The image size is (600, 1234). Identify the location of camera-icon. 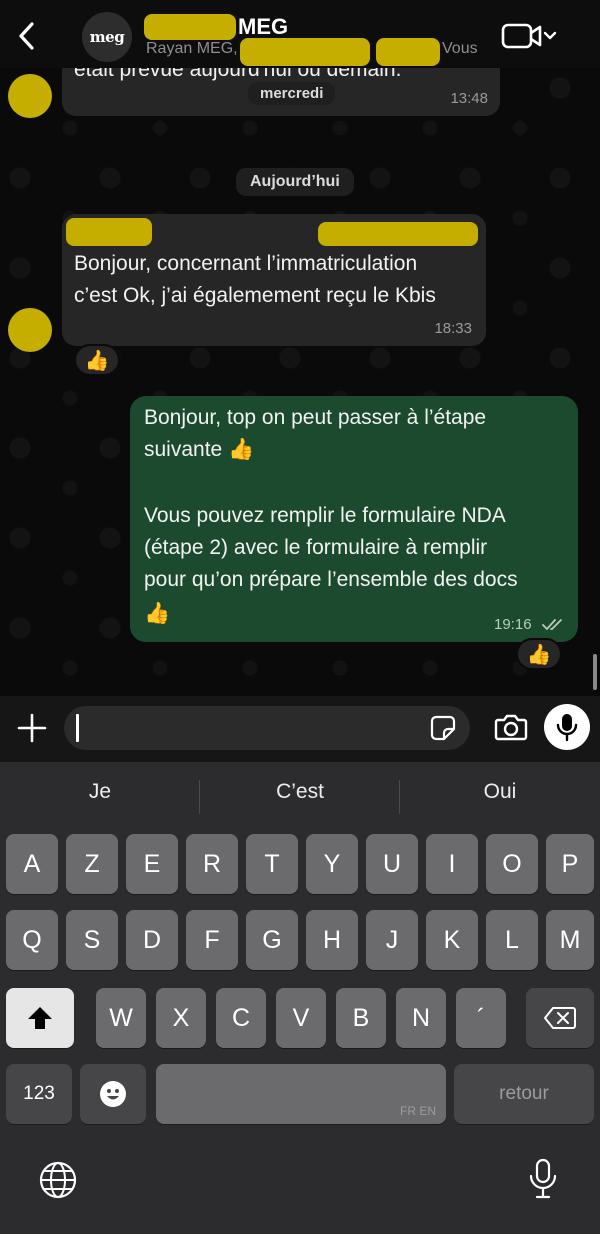
(511, 727).